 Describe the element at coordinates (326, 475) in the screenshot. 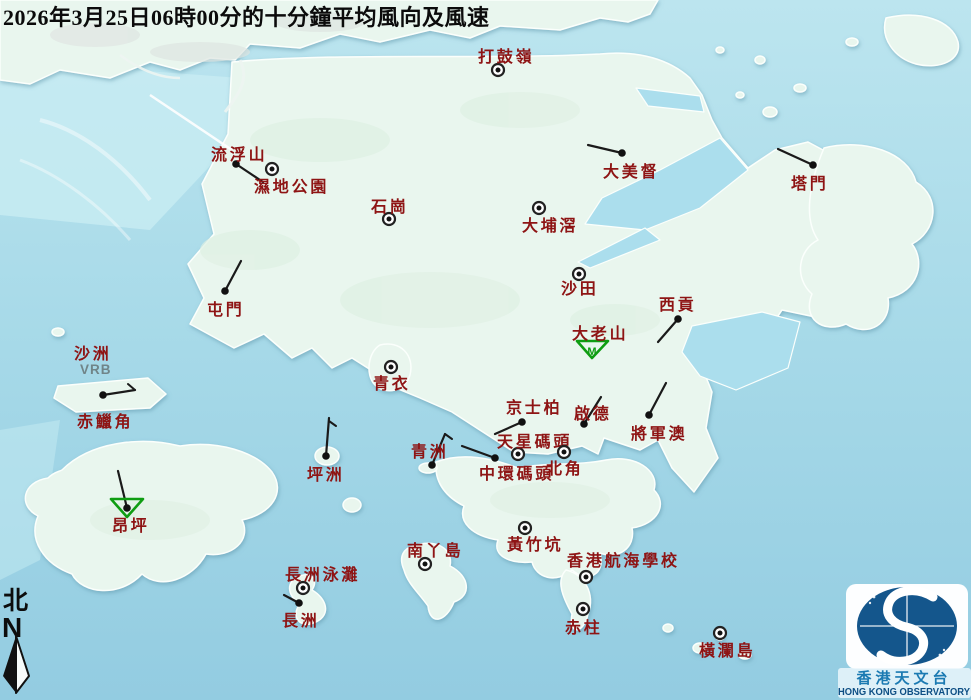

I see `station-label: 坪洲` at that location.